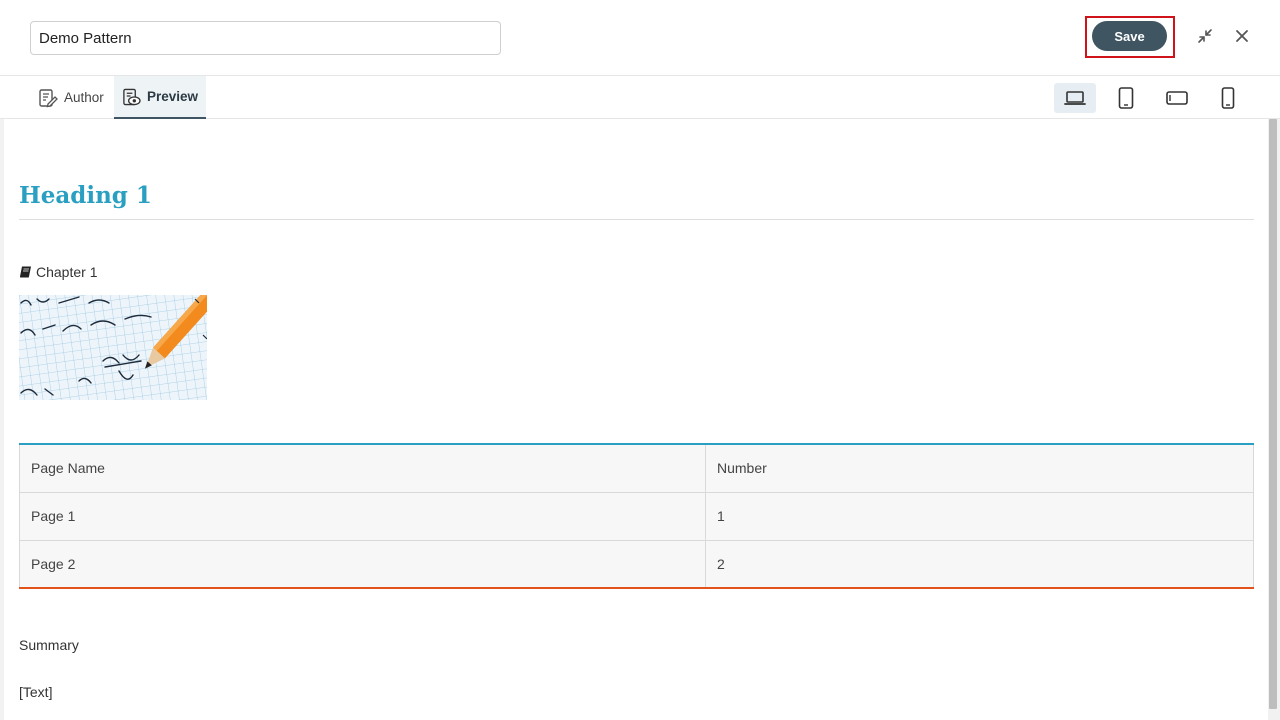  What do you see at coordinates (67, 272) in the screenshot?
I see `chapter-text: Chapter 1` at bounding box center [67, 272].